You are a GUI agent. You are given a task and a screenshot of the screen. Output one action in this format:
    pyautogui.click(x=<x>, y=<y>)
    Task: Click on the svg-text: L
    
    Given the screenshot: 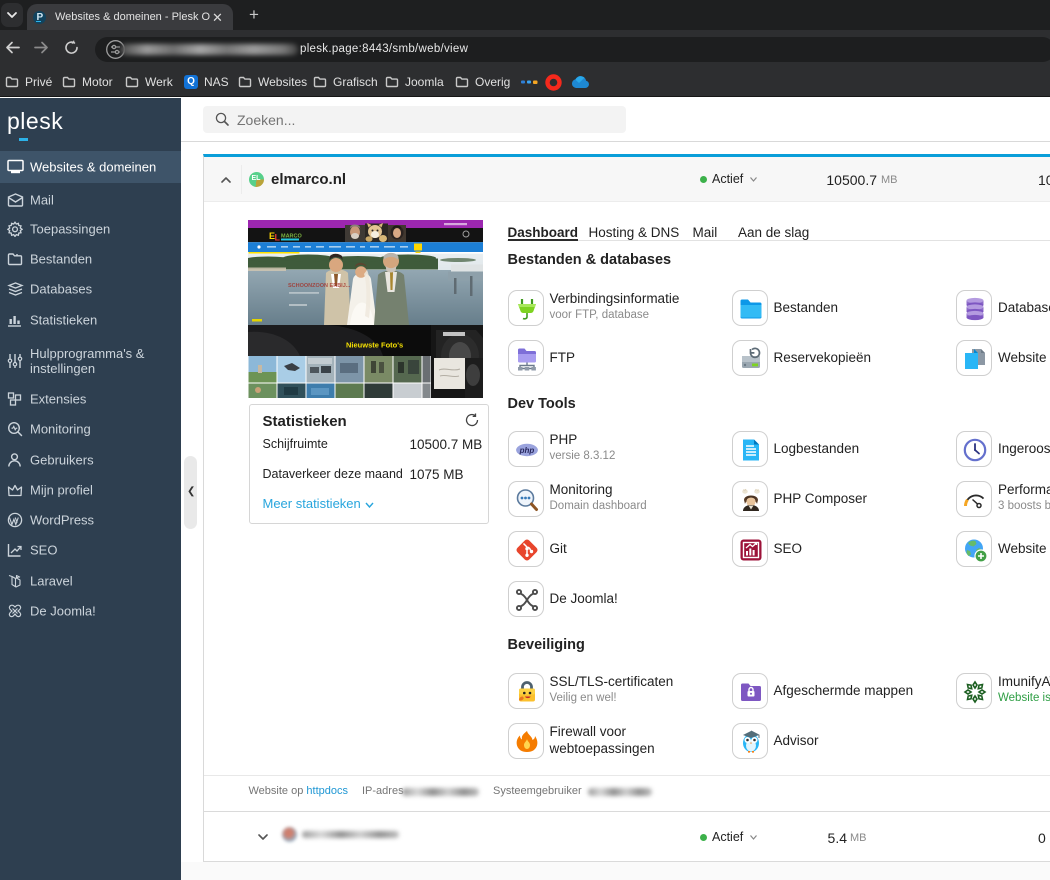 What is the action you would take?
    pyautogui.click(x=278, y=238)
    